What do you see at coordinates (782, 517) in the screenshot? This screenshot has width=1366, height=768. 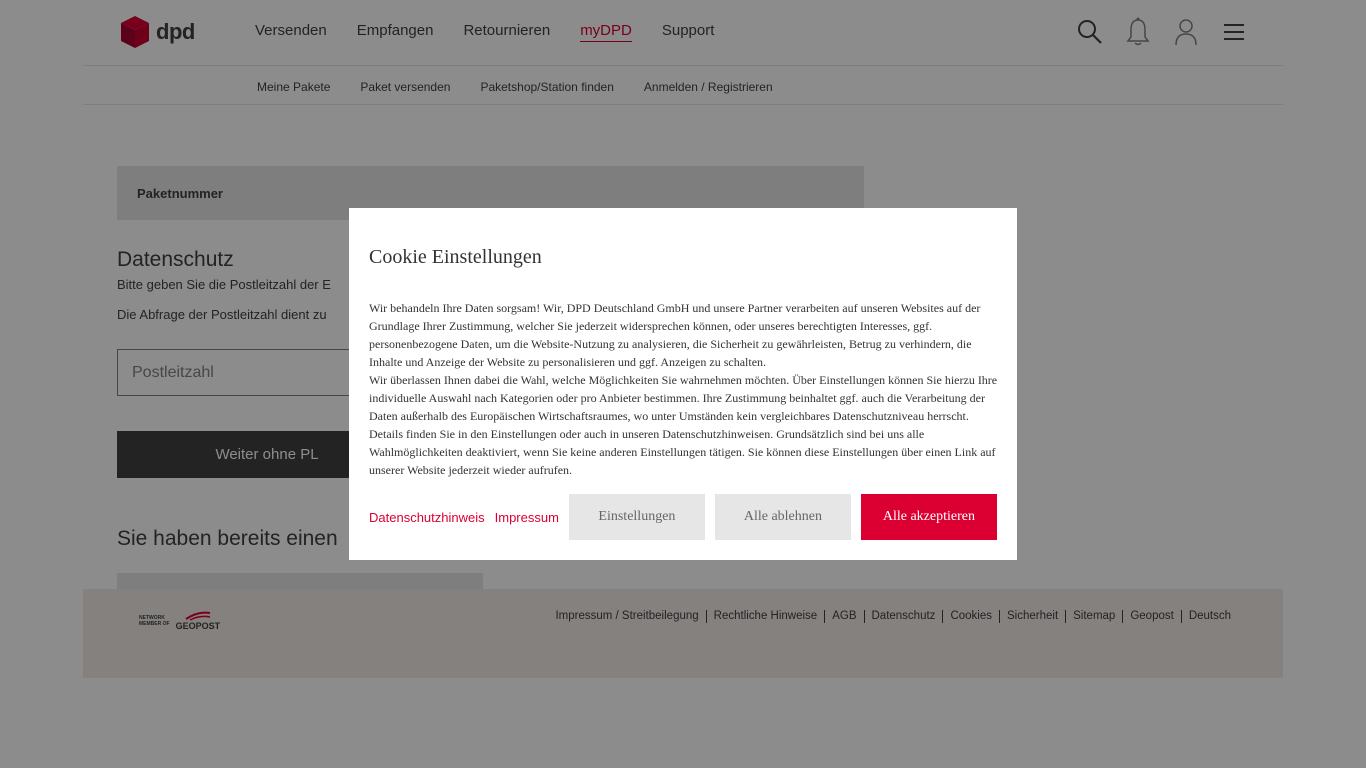 I see `reject-all-button: Alle ablehnen` at bounding box center [782, 517].